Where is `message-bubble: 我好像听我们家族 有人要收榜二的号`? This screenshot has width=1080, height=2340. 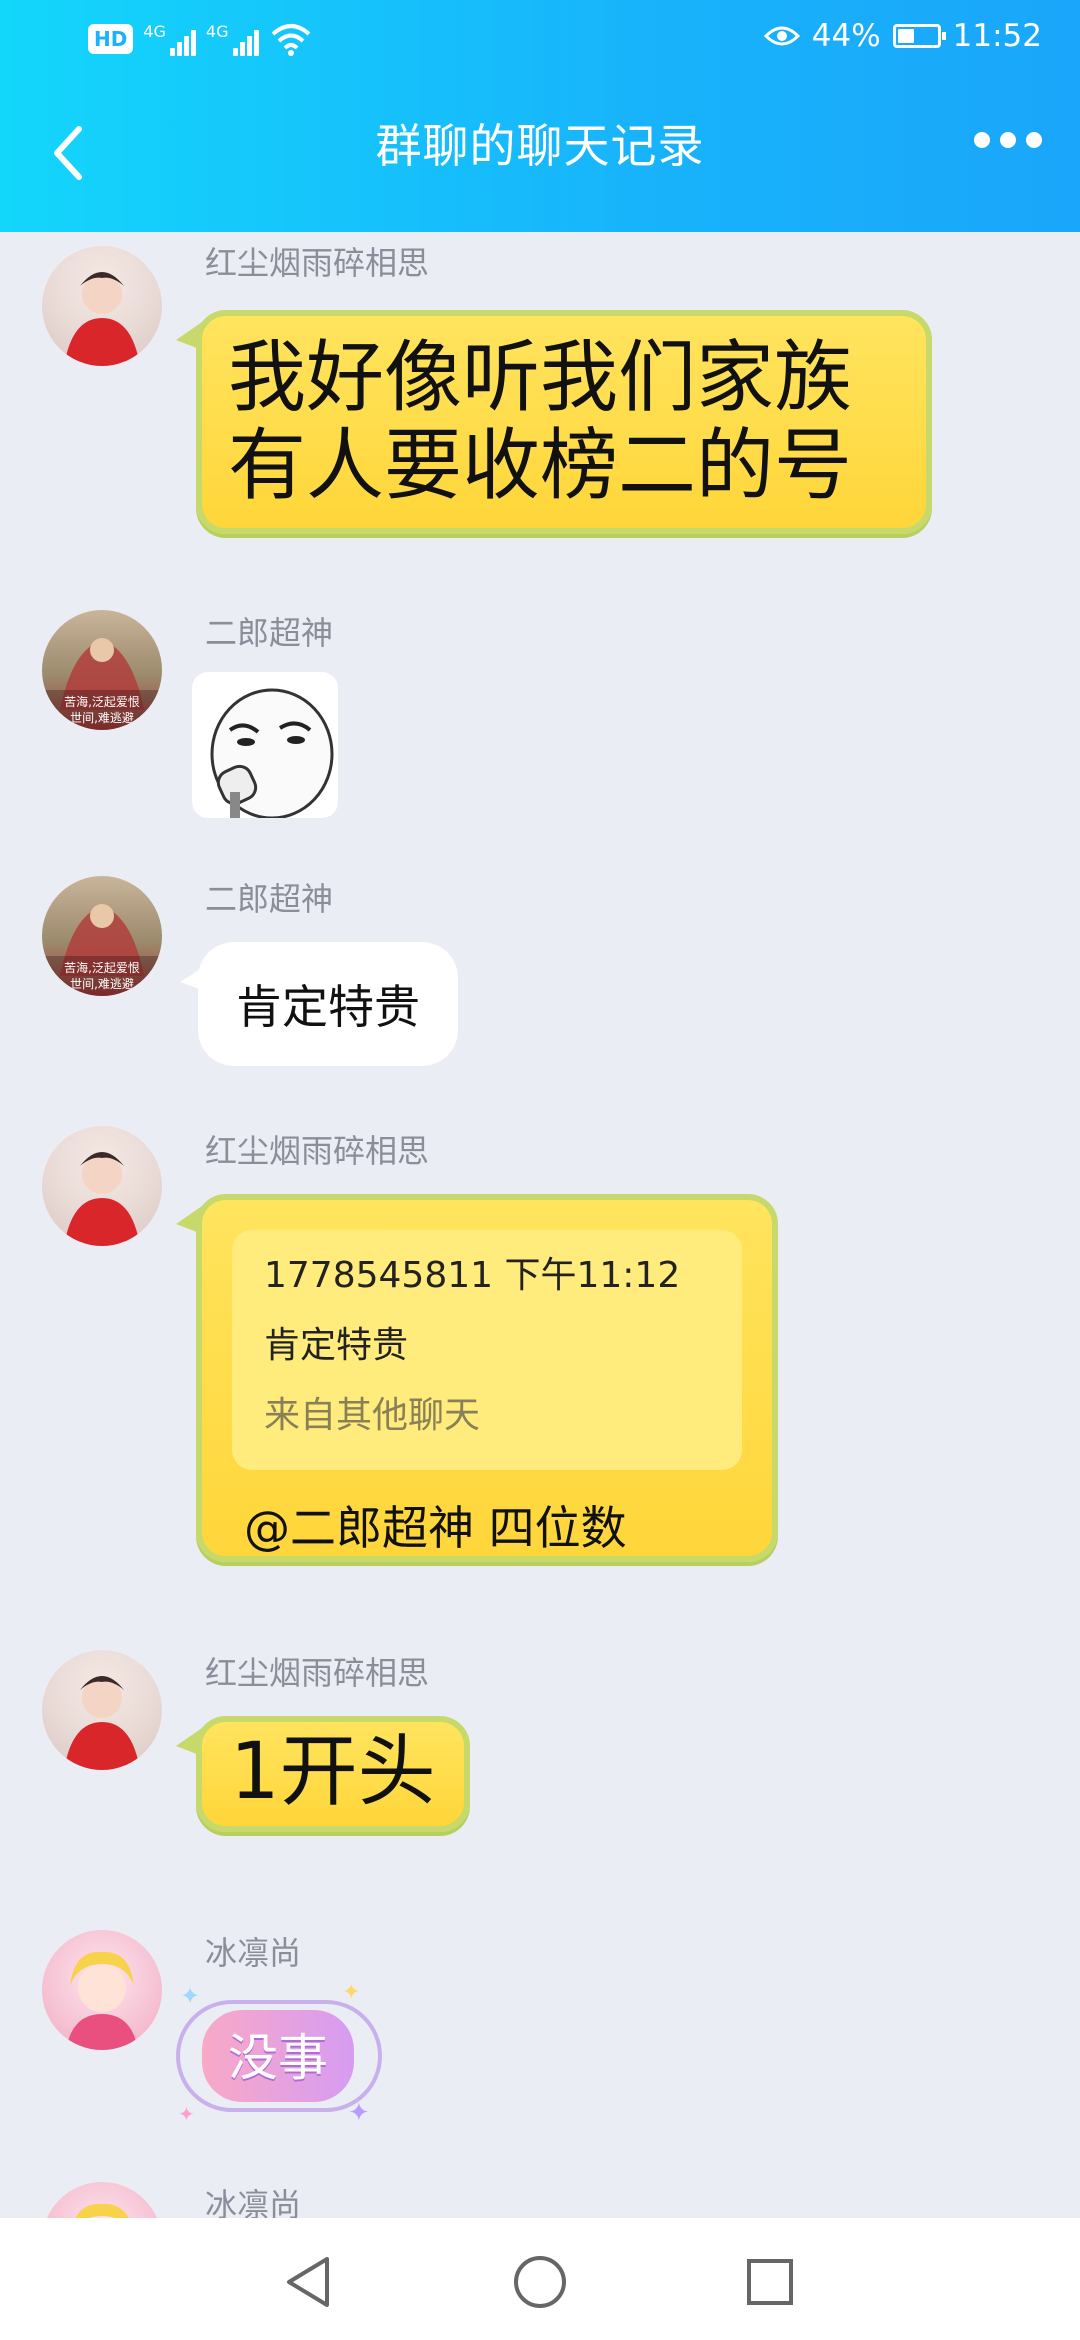 message-bubble: 我好像听我们家族 有人要收榜二的号 is located at coordinates (554, 422).